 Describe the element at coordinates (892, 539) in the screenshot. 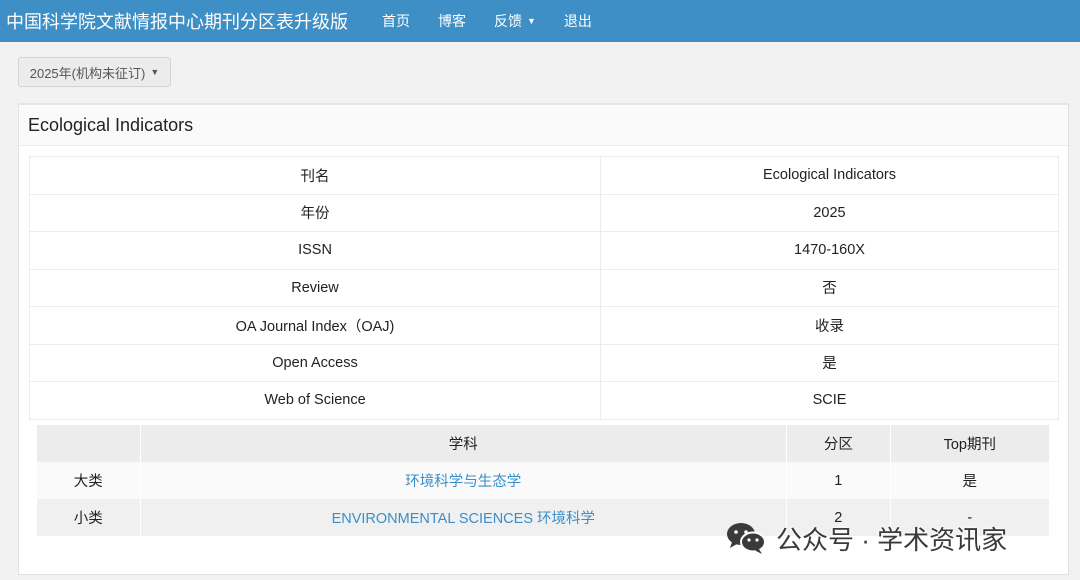

I see `watermark-text: 公众号 · 学术资讯家` at that location.